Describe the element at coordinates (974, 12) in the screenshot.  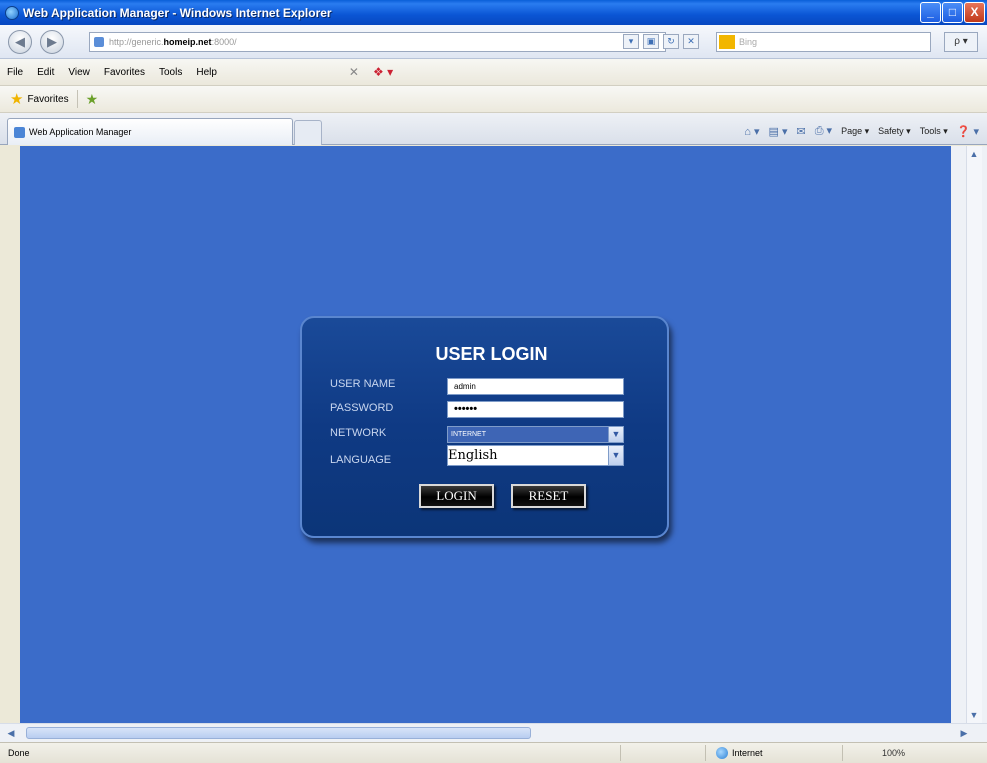
I see `close-button: X` at that location.